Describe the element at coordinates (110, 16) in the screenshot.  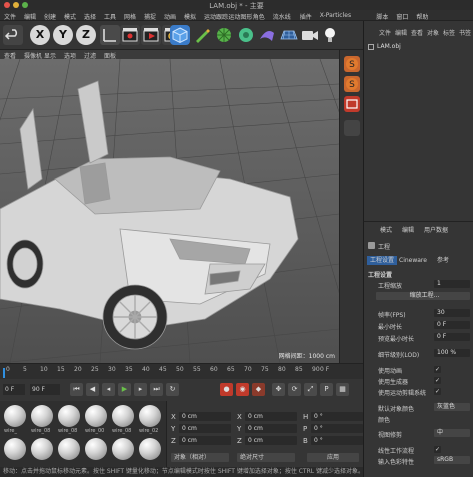
I see `menu-item-5: 工具` at that location.